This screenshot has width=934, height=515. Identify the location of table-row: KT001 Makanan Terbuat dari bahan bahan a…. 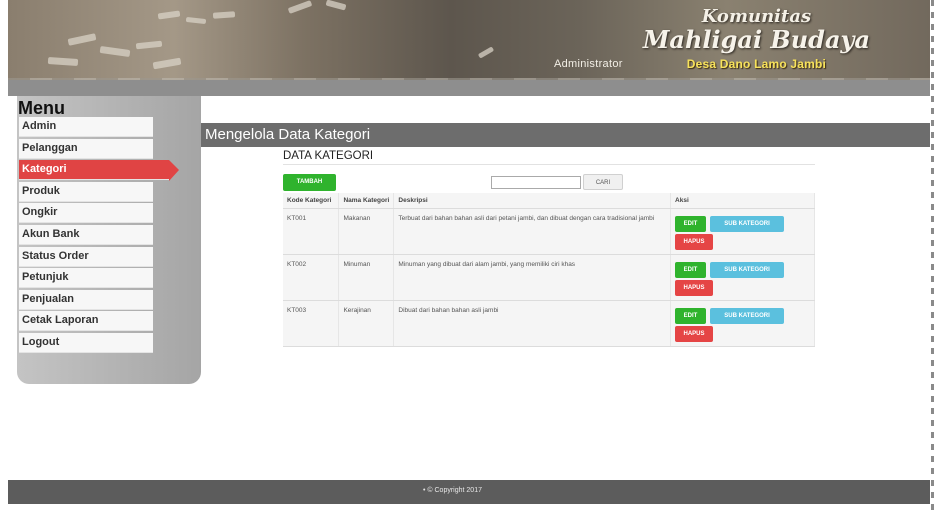
(549, 231).